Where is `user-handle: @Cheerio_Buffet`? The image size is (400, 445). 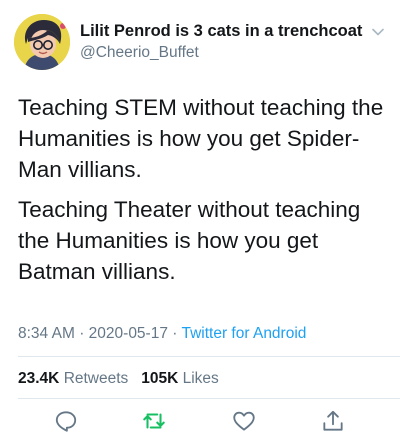 user-handle: @Cheerio_Buffet is located at coordinates (221, 53).